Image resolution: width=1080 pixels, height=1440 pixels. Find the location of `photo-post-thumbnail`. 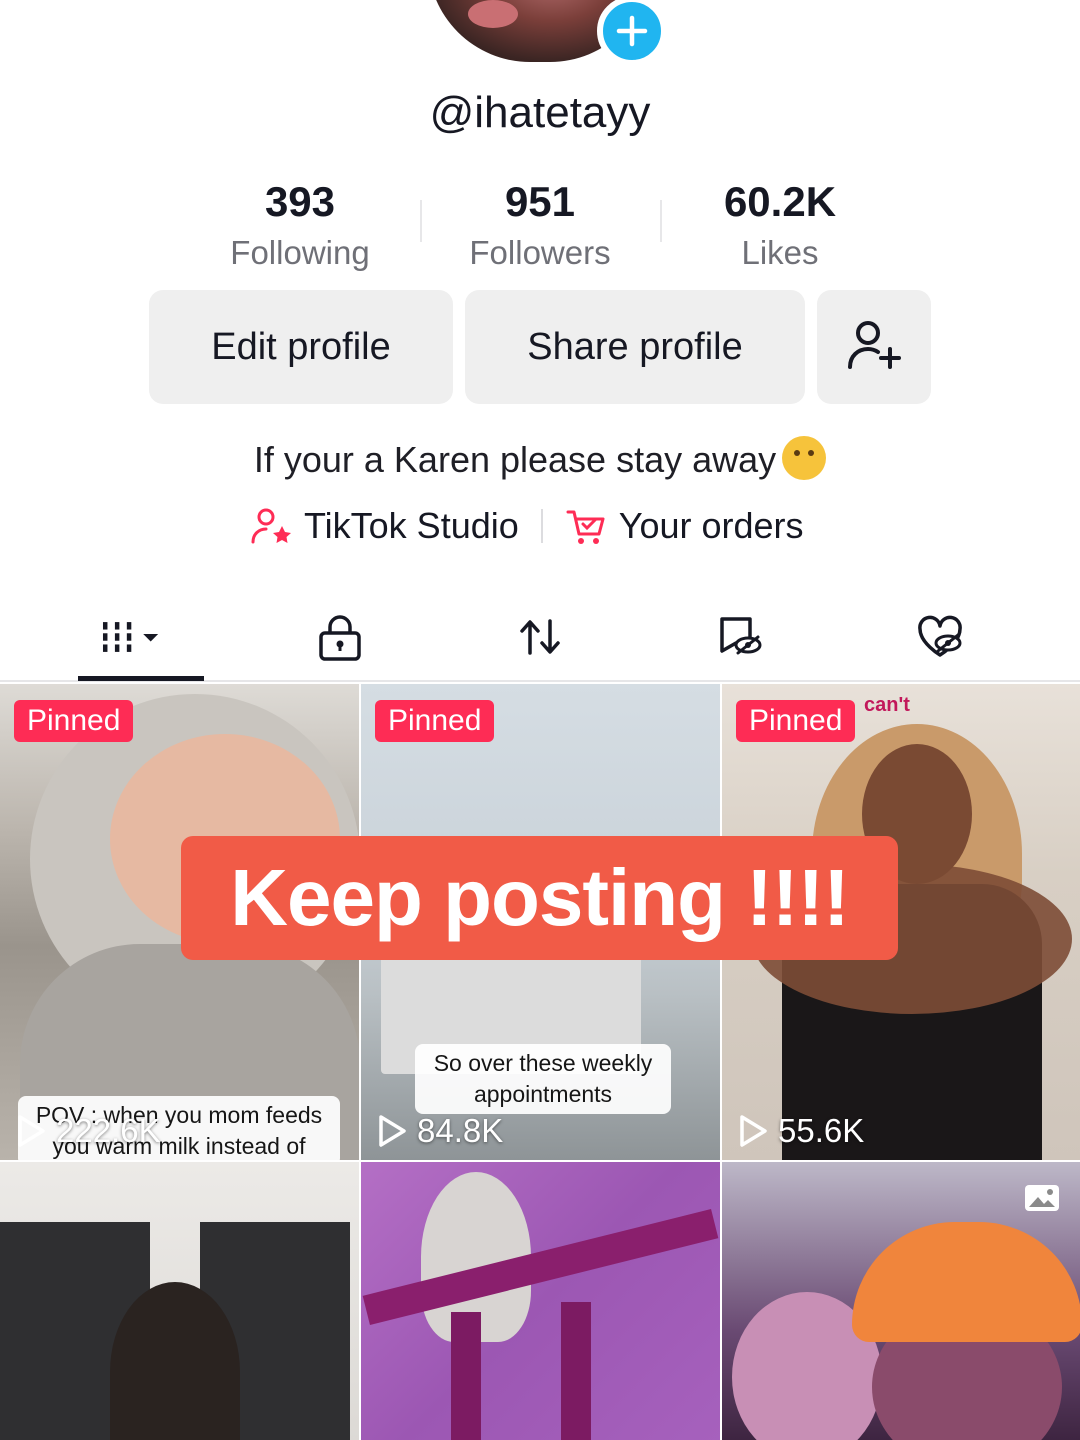

photo-post-thumbnail is located at coordinates (901, 1301).